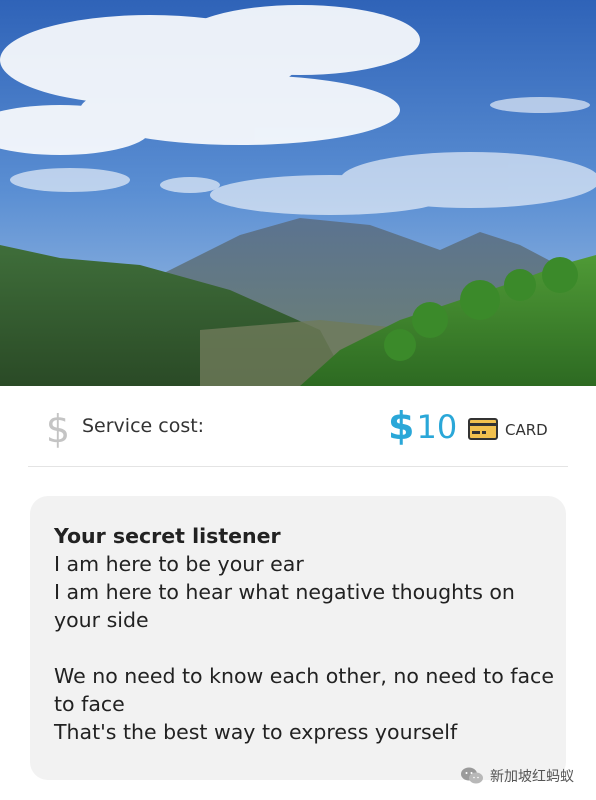 This screenshot has height=800, width=596. I want to click on service-cost-row: $ Service cost: $ 10 CARD, so click(298, 427).